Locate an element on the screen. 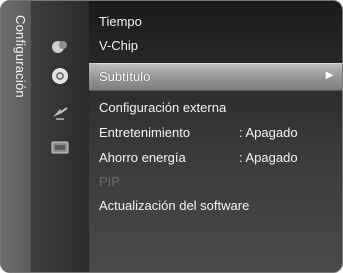  menu-item-configuracion-externa: Configuración externa is located at coordinates (162, 107).